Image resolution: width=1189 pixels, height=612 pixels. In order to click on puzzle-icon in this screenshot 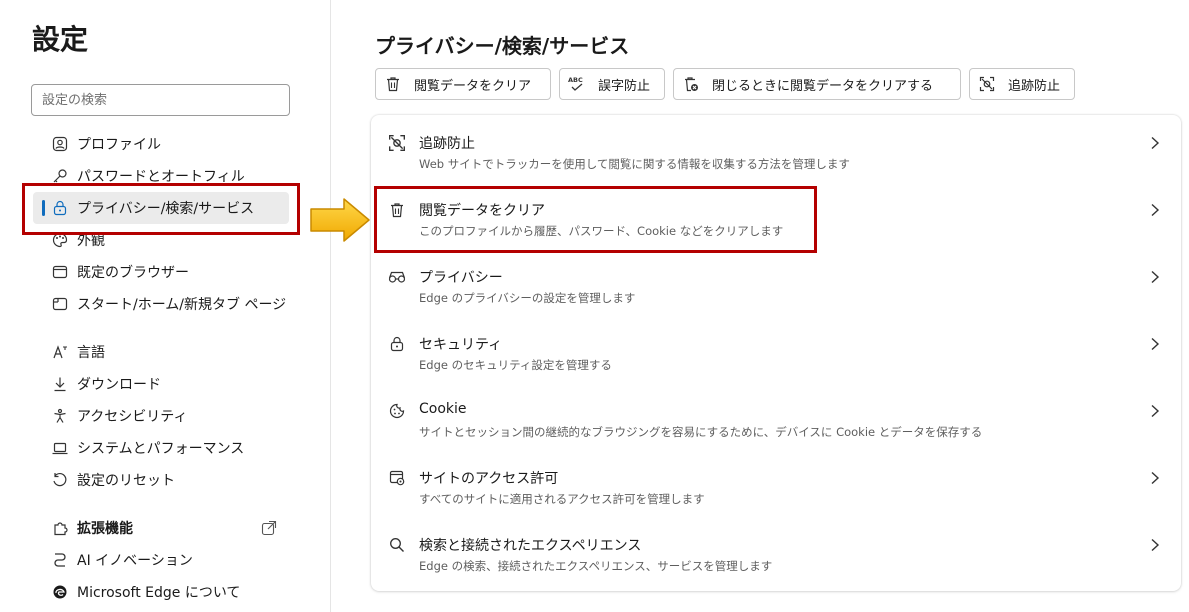, I will do `click(60, 528)`.